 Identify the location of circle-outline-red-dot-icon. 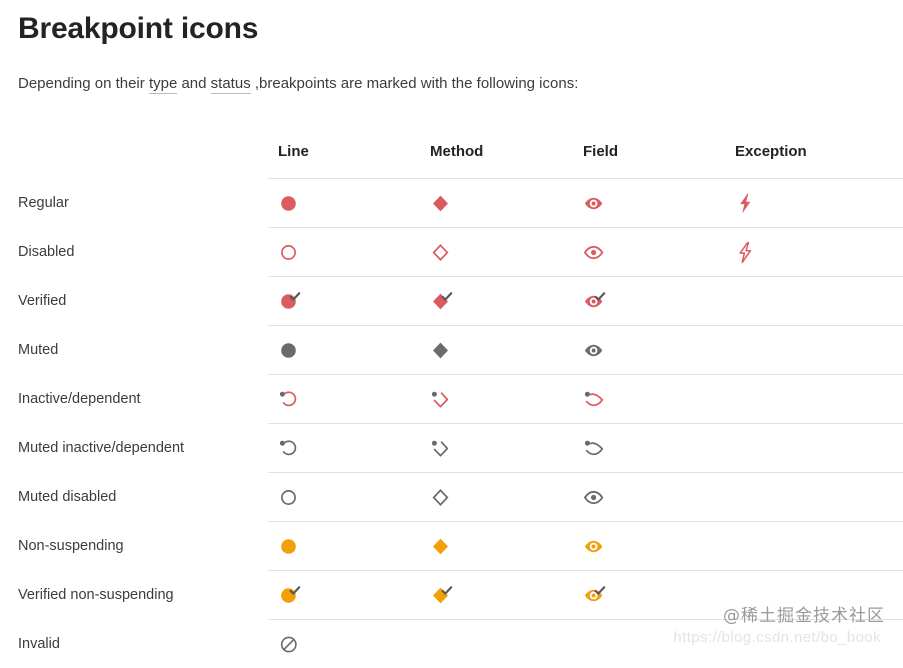
(291, 399).